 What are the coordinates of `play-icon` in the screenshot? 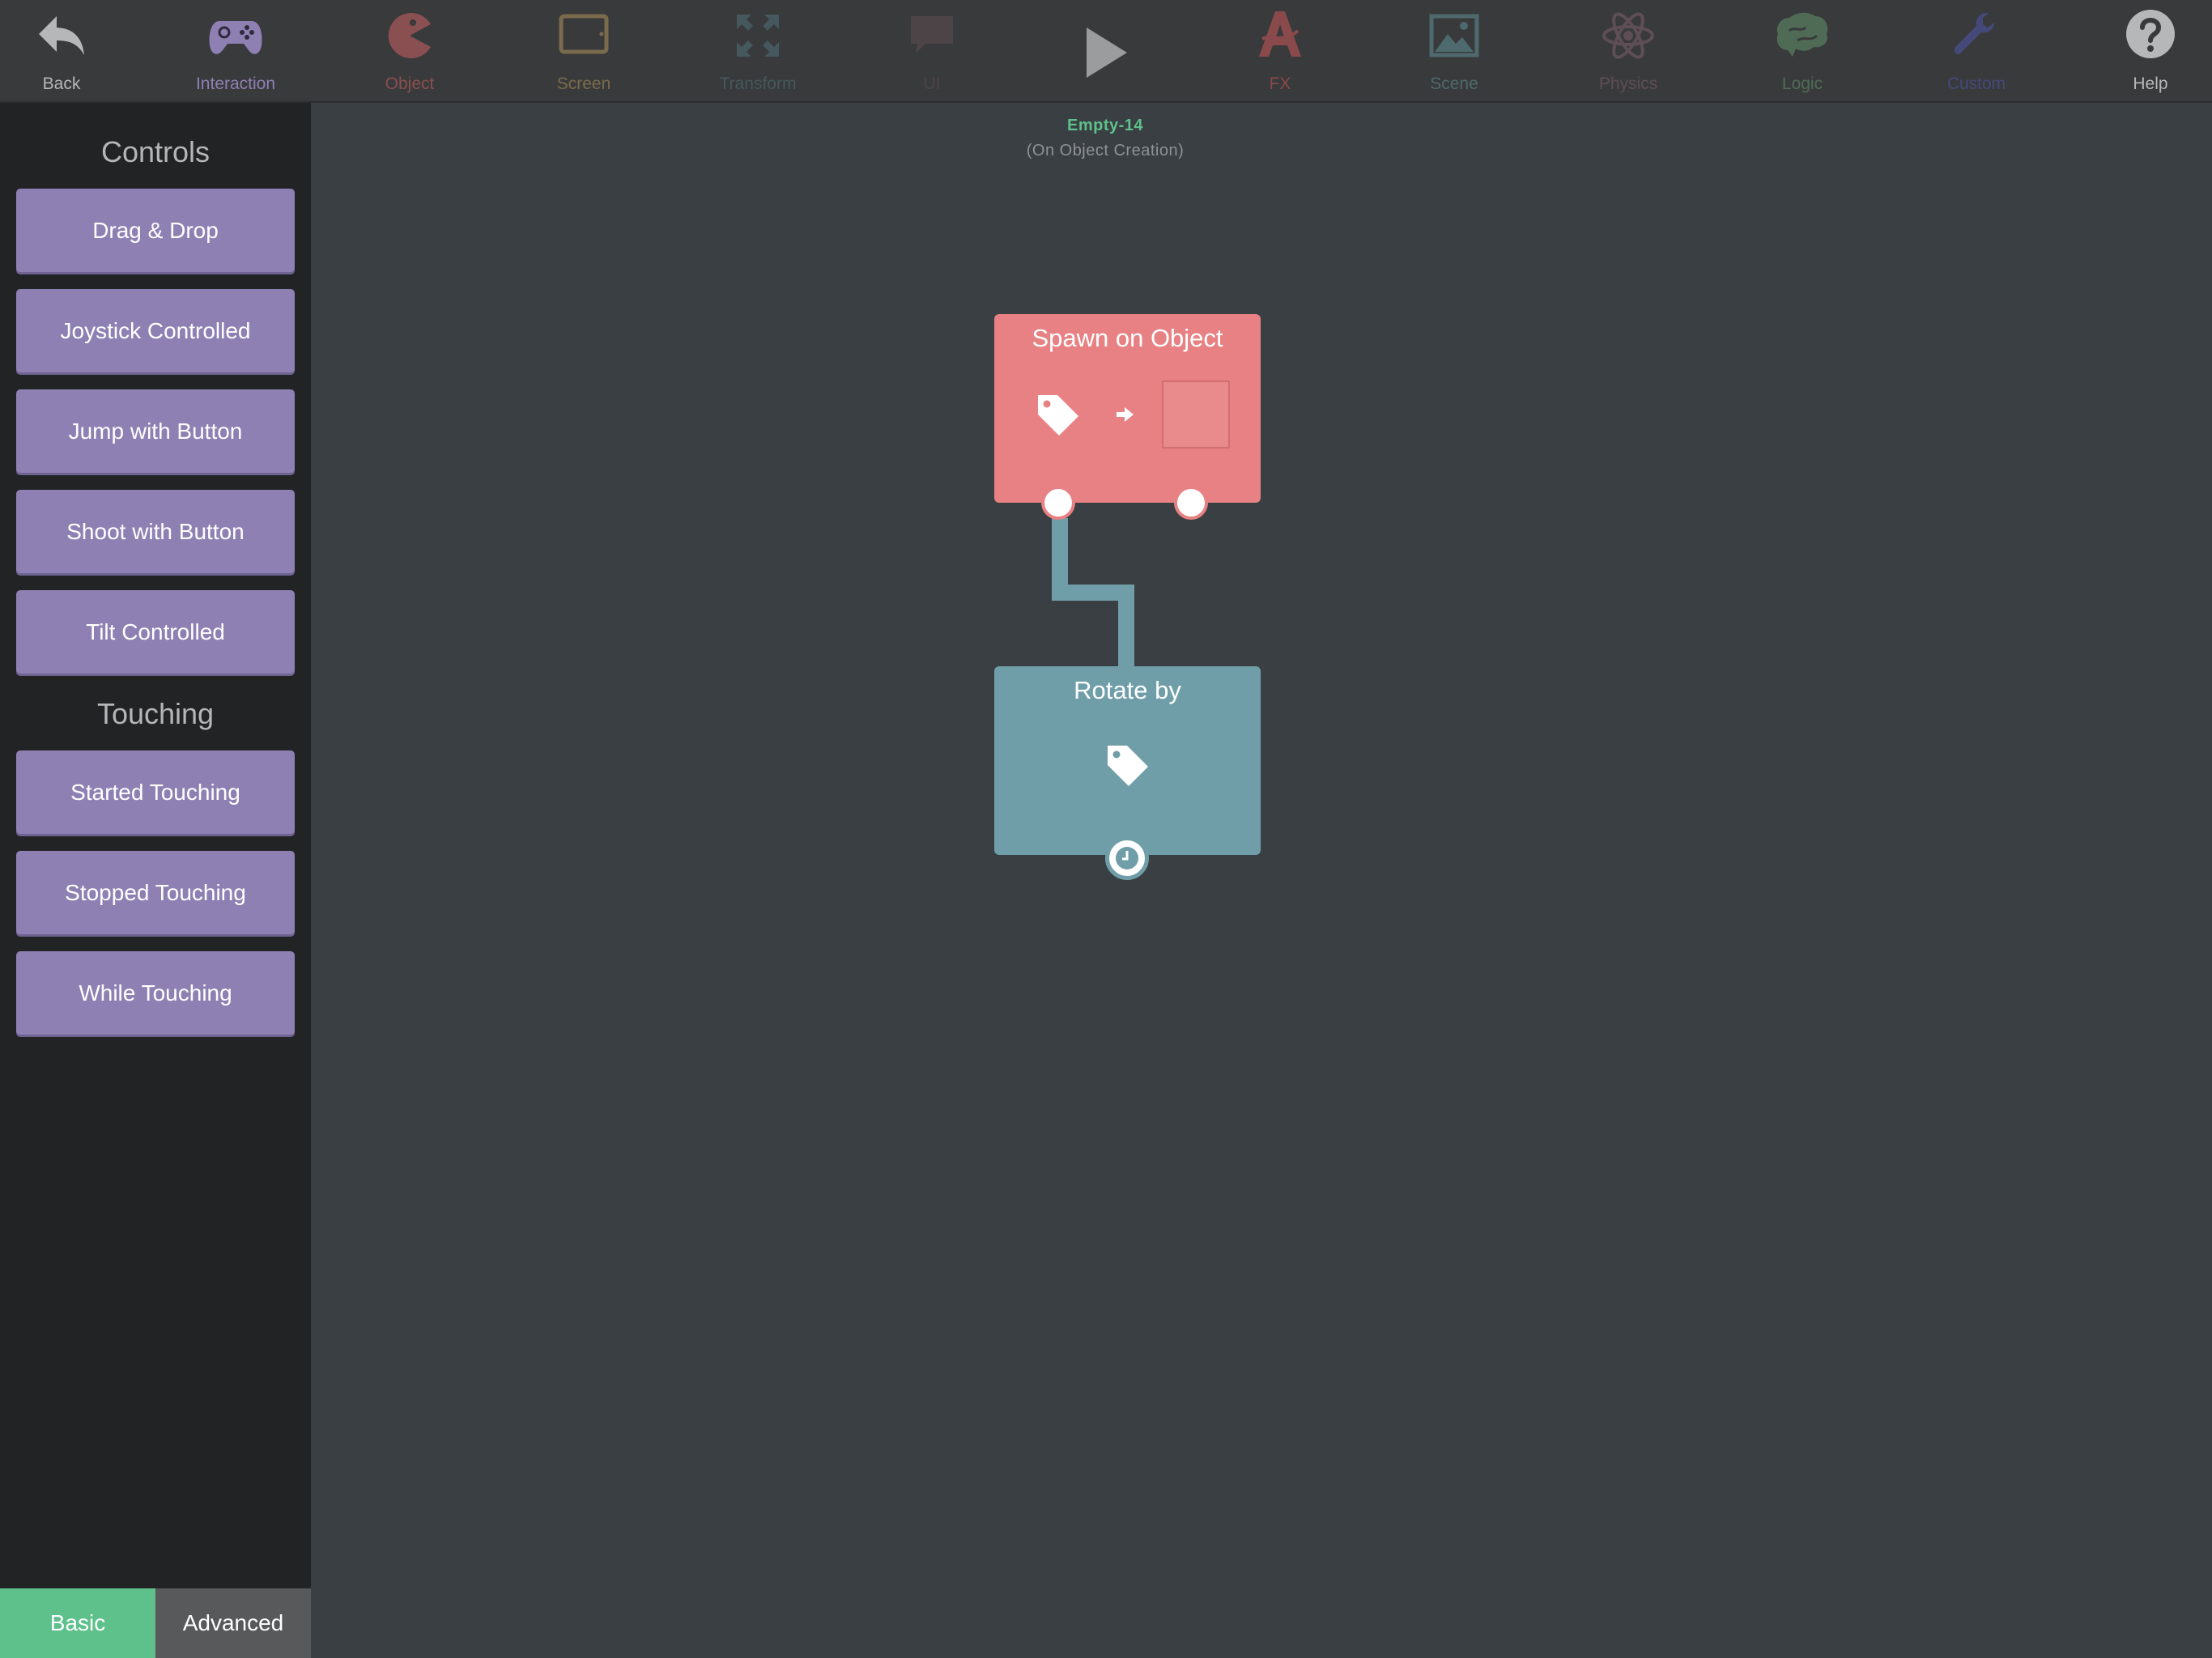 It's located at (1105, 52).